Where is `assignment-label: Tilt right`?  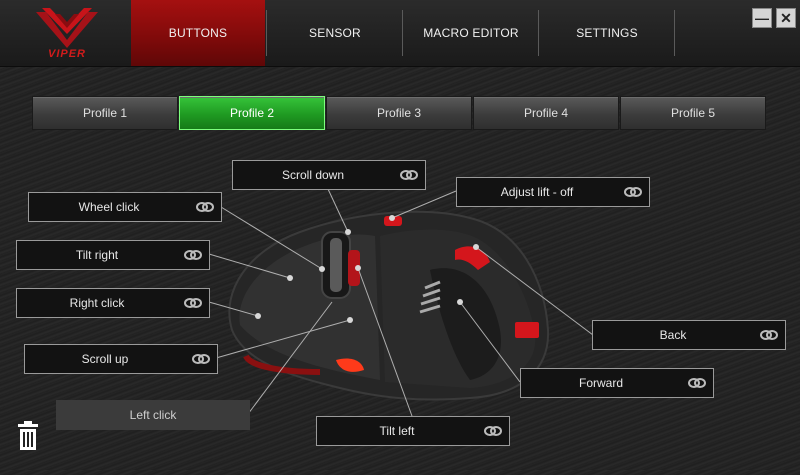
assignment-label: Tilt right is located at coordinates (97, 255).